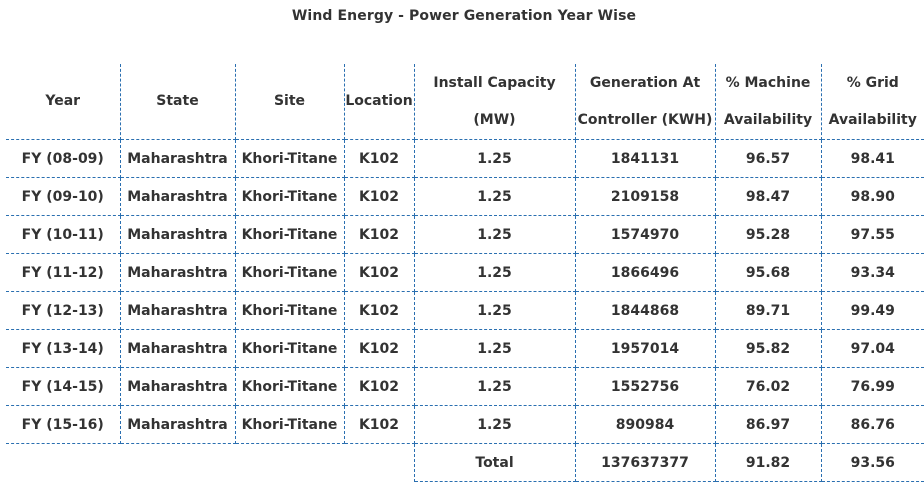 The image size is (924, 494). Describe the element at coordinates (63, 234) in the screenshot. I see `cell-year: FY (10-11)` at that location.